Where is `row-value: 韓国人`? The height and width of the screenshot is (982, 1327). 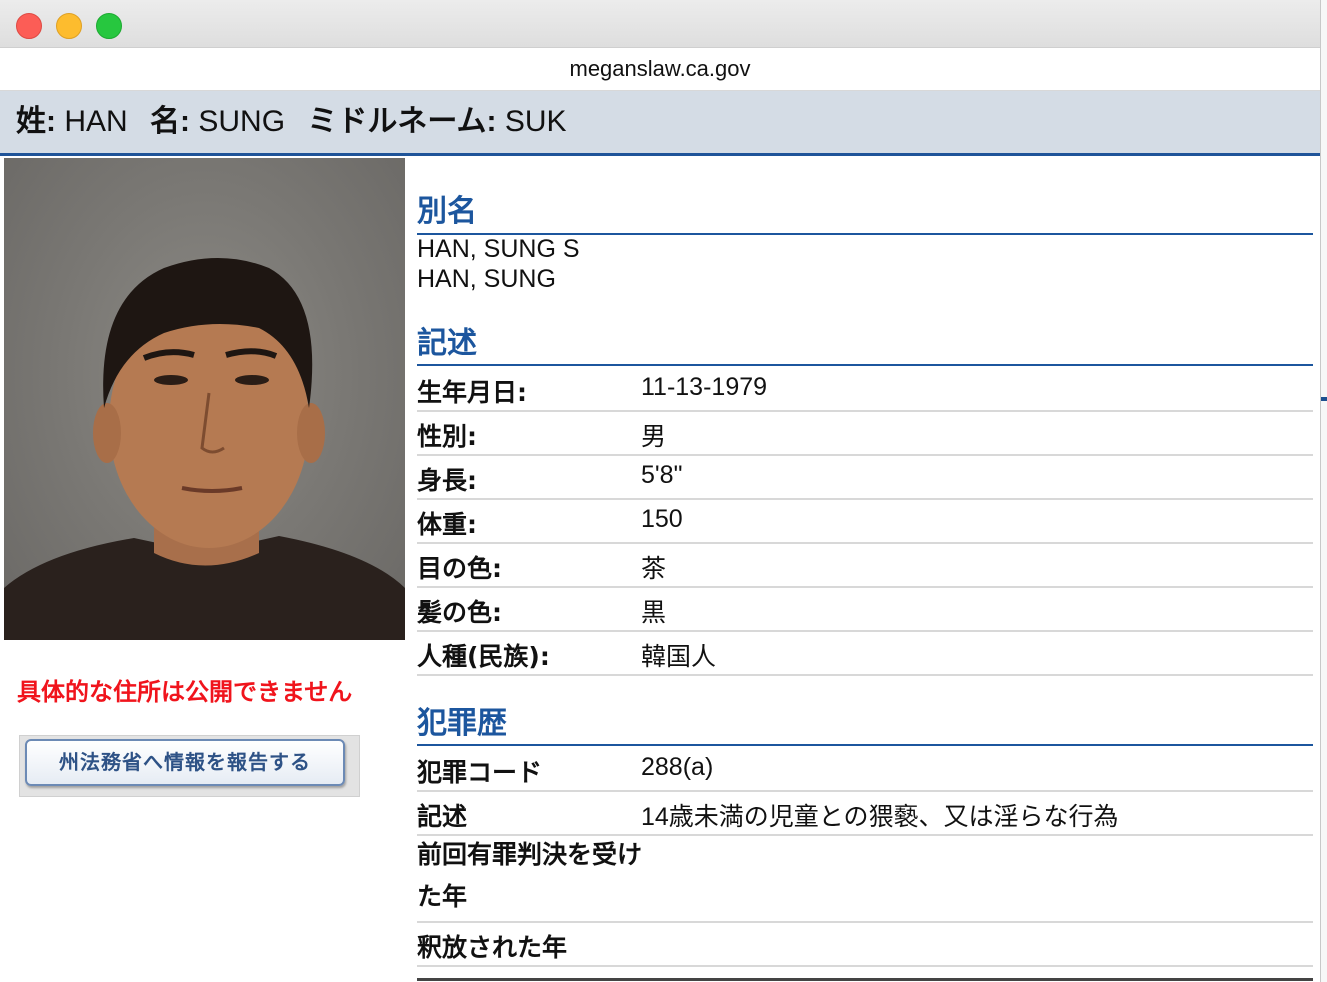 row-value: 韓国人 is located at coordinates (679, 657).